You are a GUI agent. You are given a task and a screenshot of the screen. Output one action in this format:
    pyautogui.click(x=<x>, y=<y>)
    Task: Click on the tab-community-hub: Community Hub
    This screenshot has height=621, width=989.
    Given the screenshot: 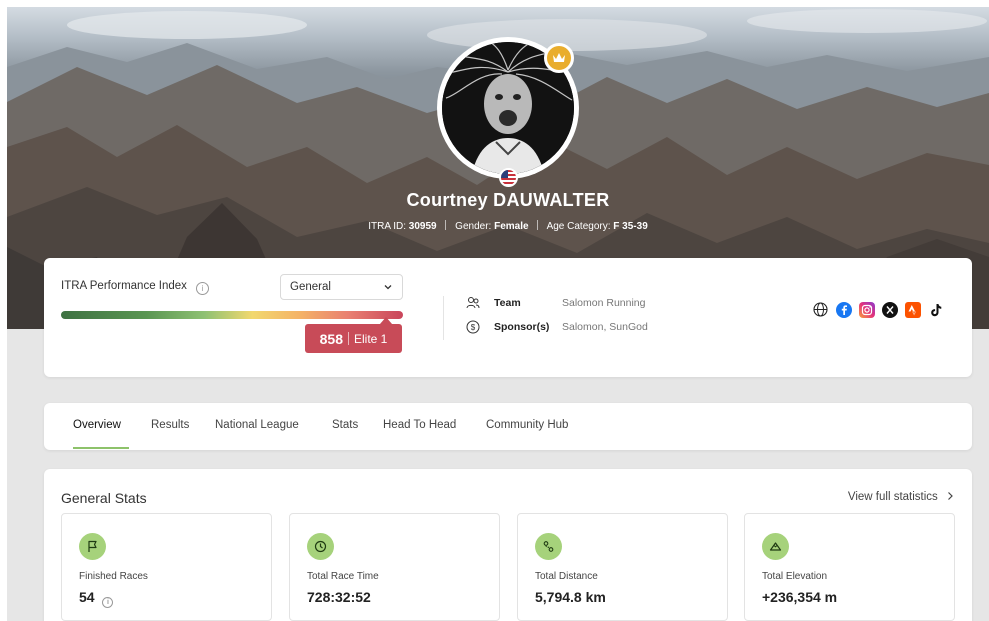 What is the action you would take?
    pyautogui.click(x=527, y=425)
    